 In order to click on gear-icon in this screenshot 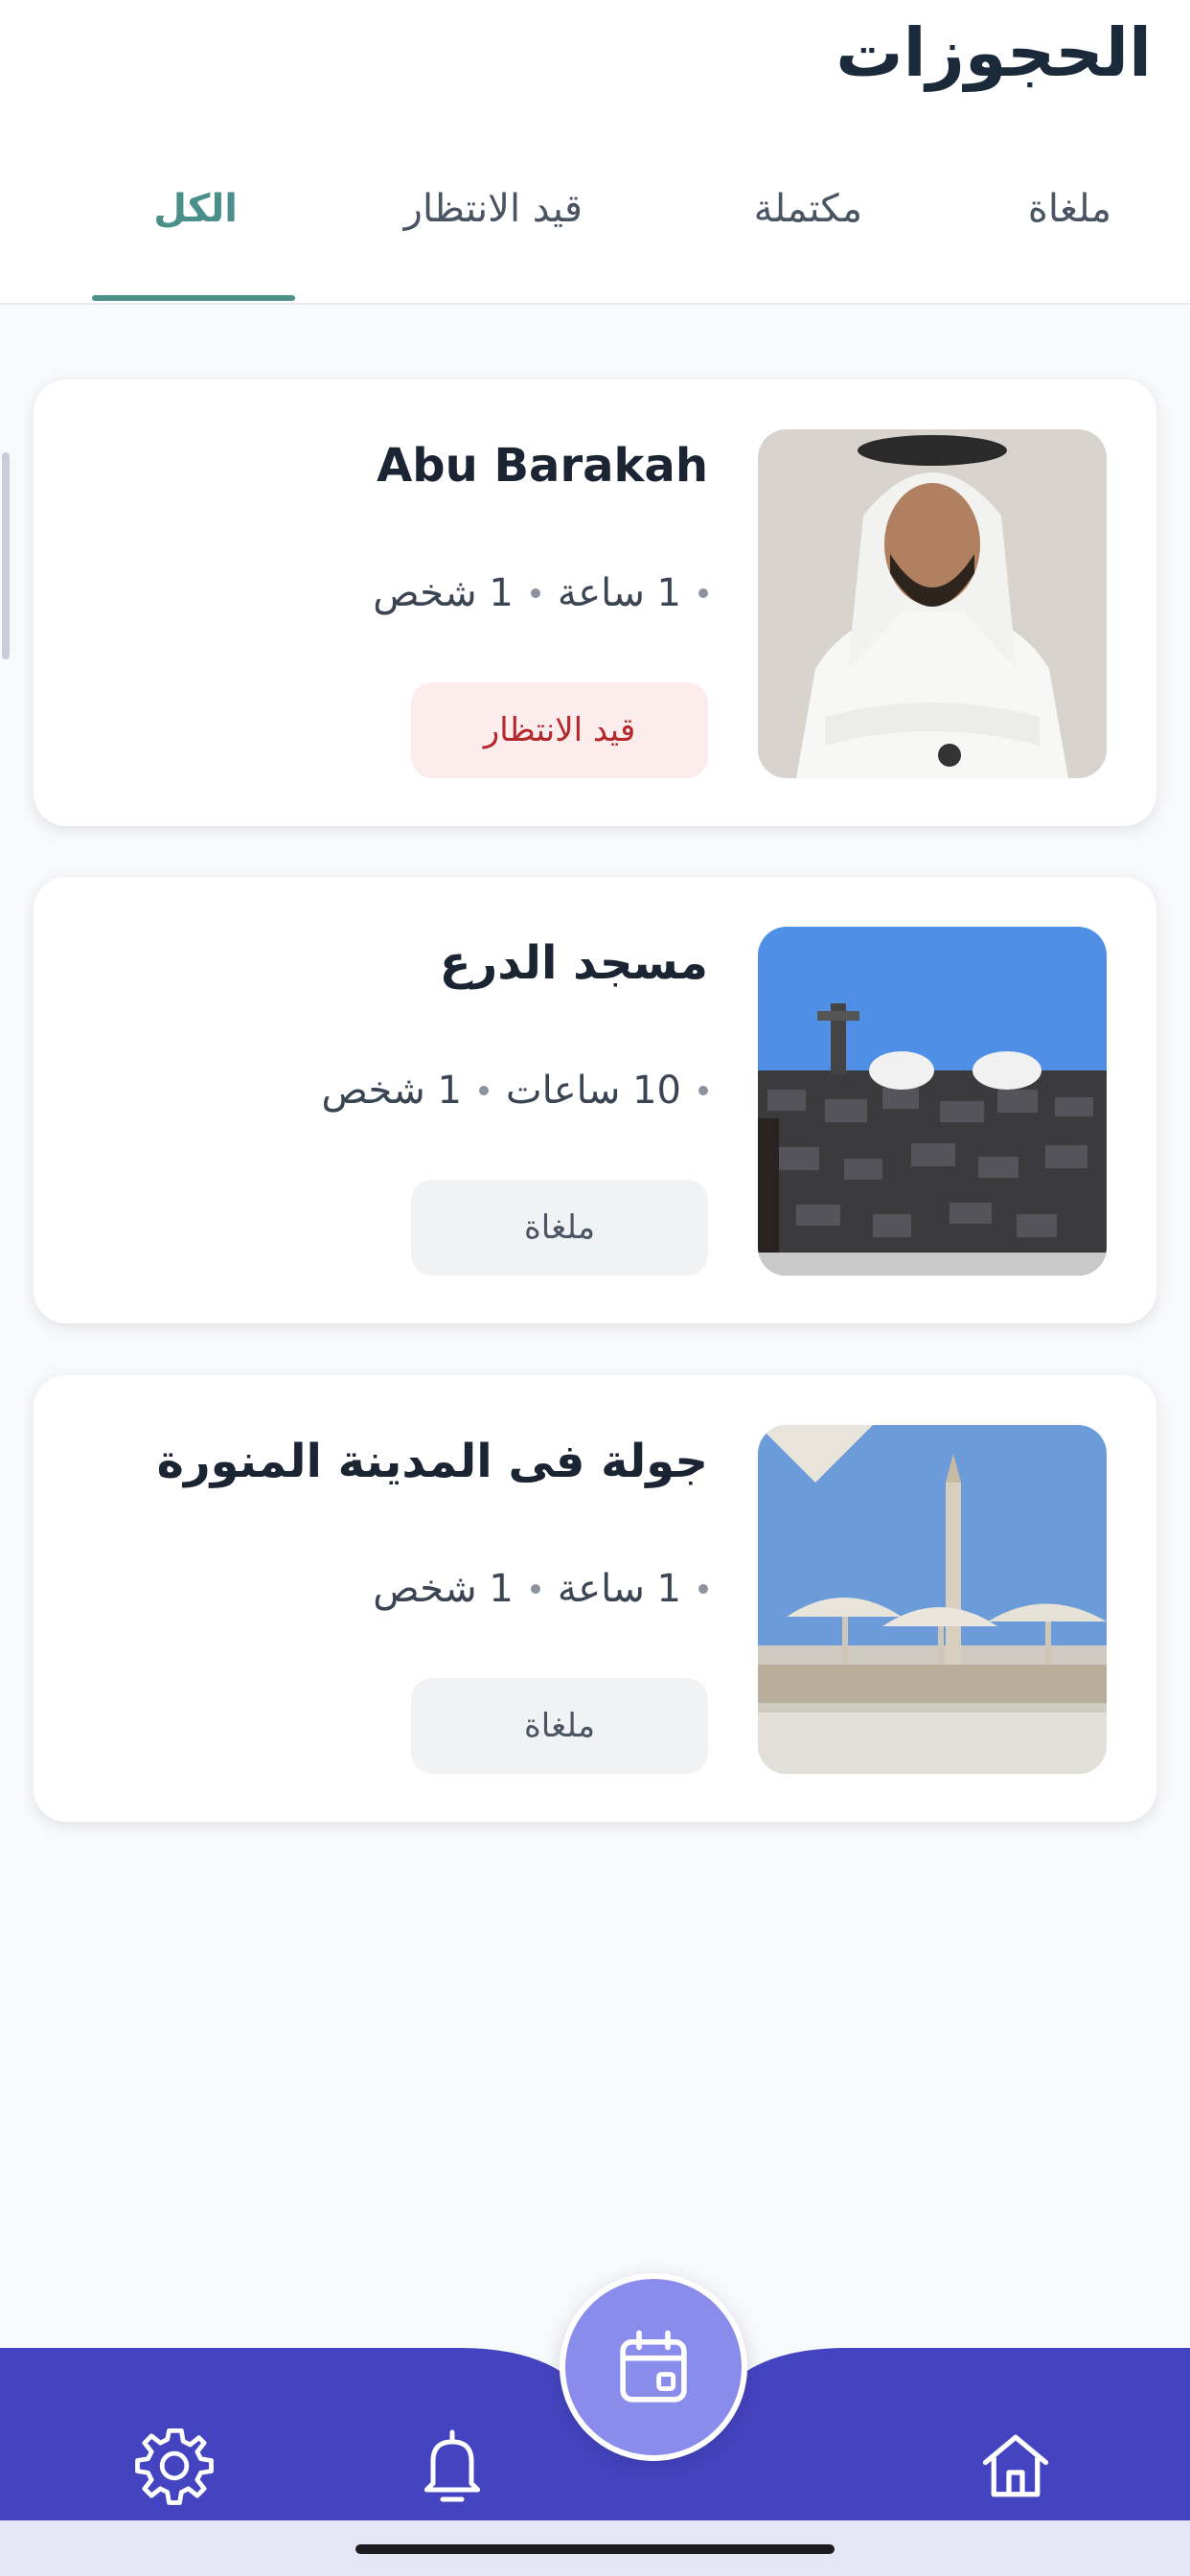, I will do `click(175, 2466)`.